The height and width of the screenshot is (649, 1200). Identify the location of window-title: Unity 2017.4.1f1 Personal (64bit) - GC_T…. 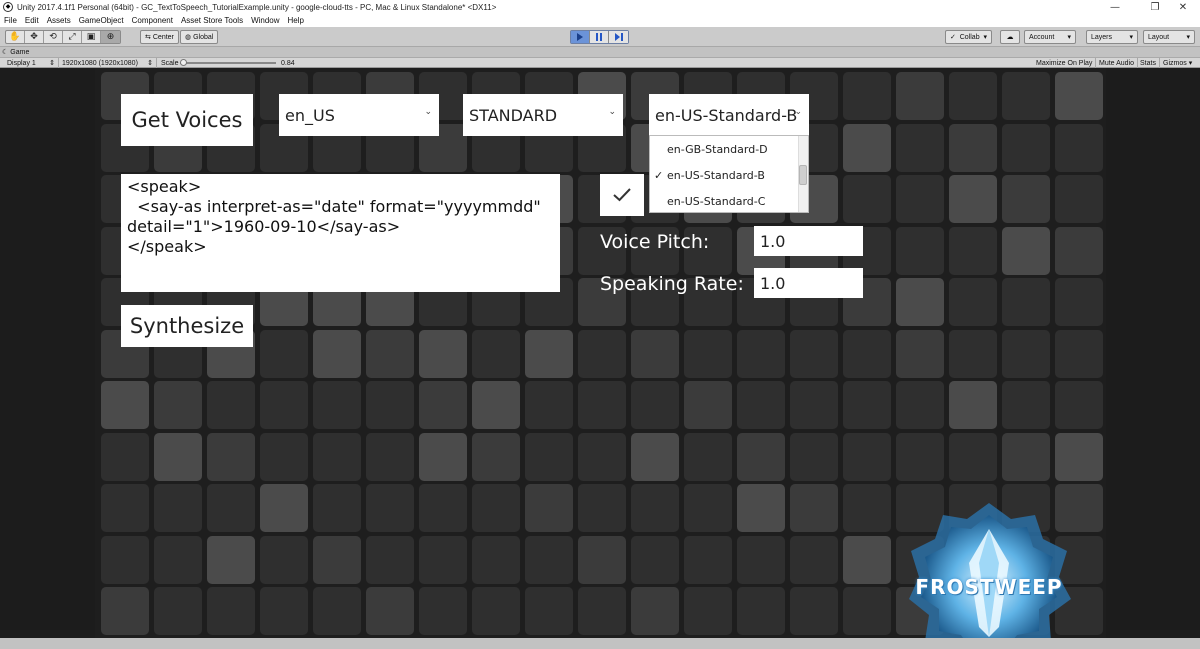
(257, 7).